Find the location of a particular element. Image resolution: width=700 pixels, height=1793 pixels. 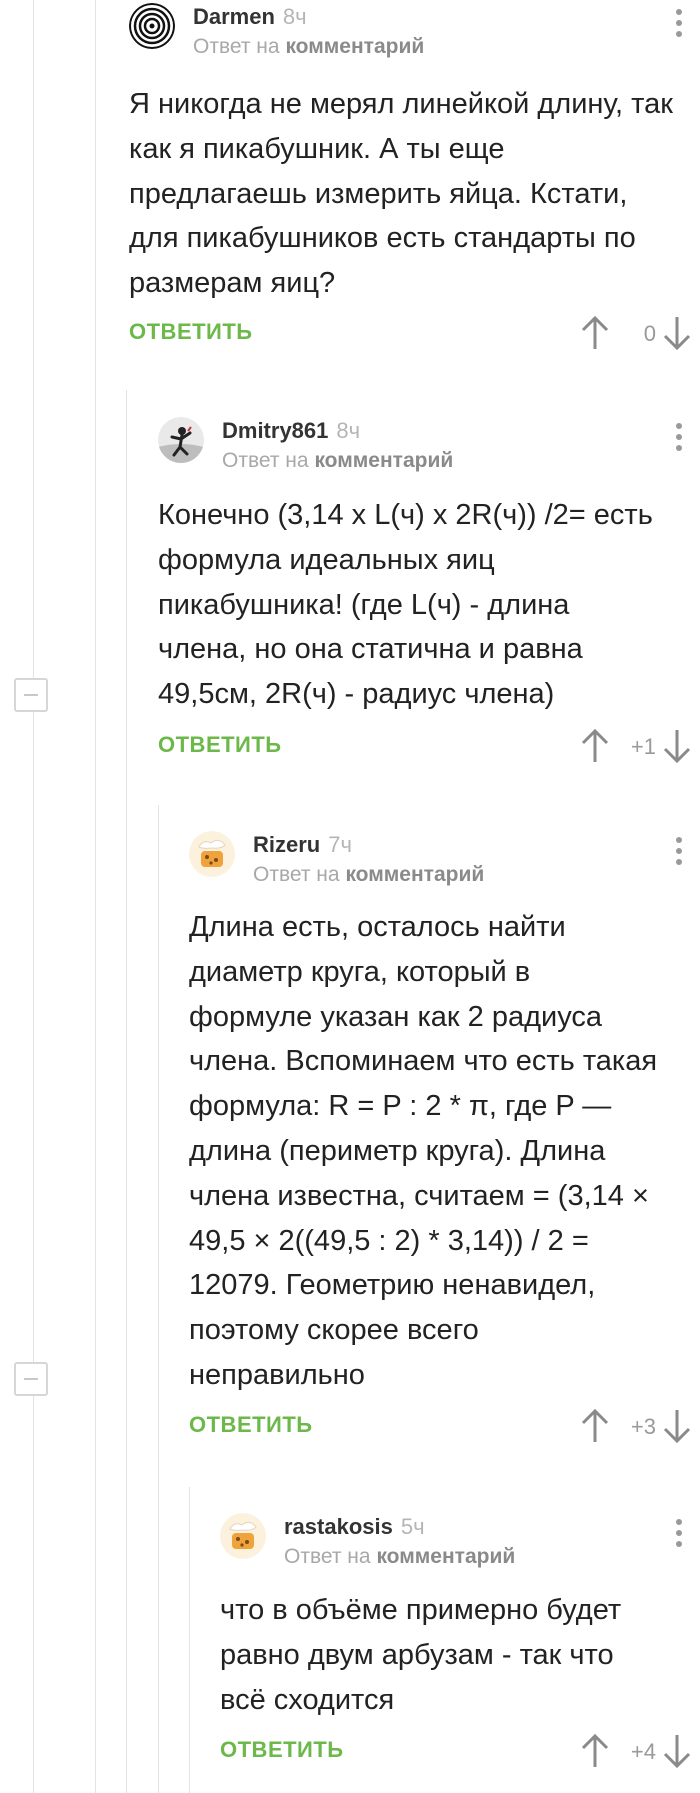

rating-score: +1 is located at coordinates (643, 746).